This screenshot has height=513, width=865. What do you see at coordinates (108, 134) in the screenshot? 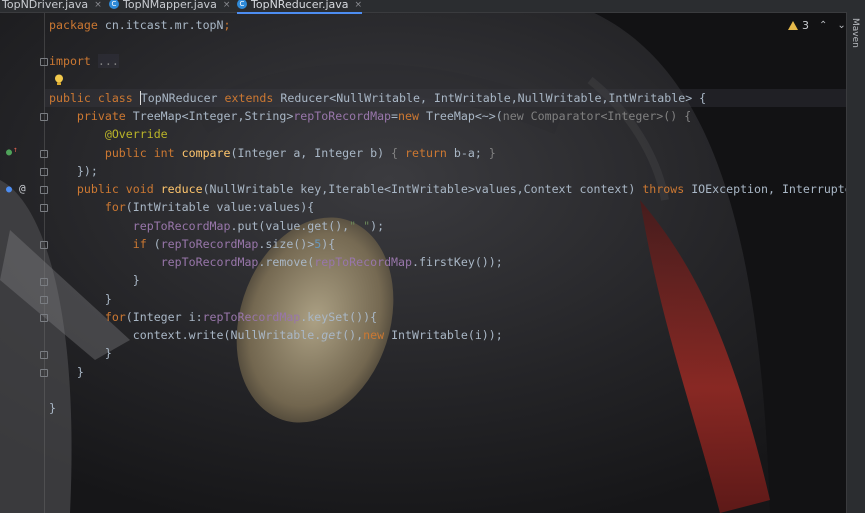
I see `code-line-override: @Override` at bounding box center [108, 134].